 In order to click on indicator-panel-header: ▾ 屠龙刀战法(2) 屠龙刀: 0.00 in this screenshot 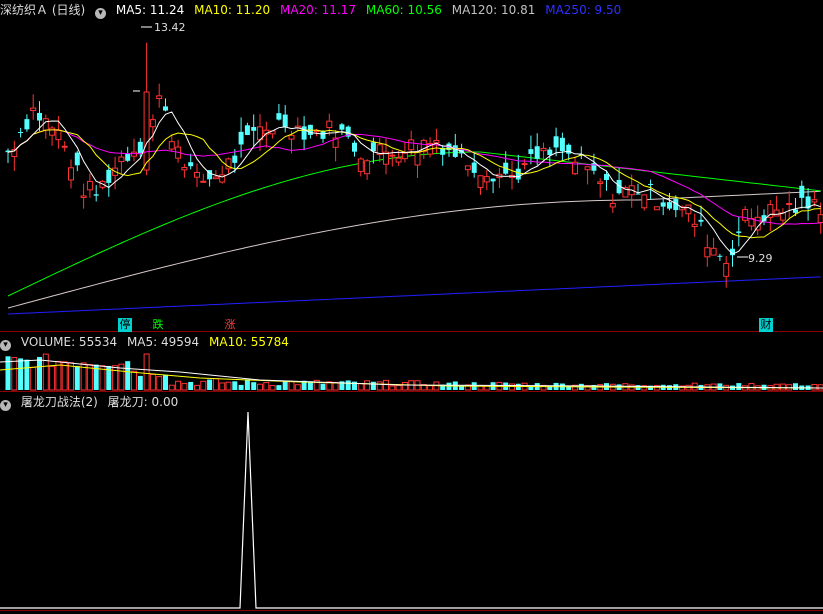, I will do `click(411, 402)`.